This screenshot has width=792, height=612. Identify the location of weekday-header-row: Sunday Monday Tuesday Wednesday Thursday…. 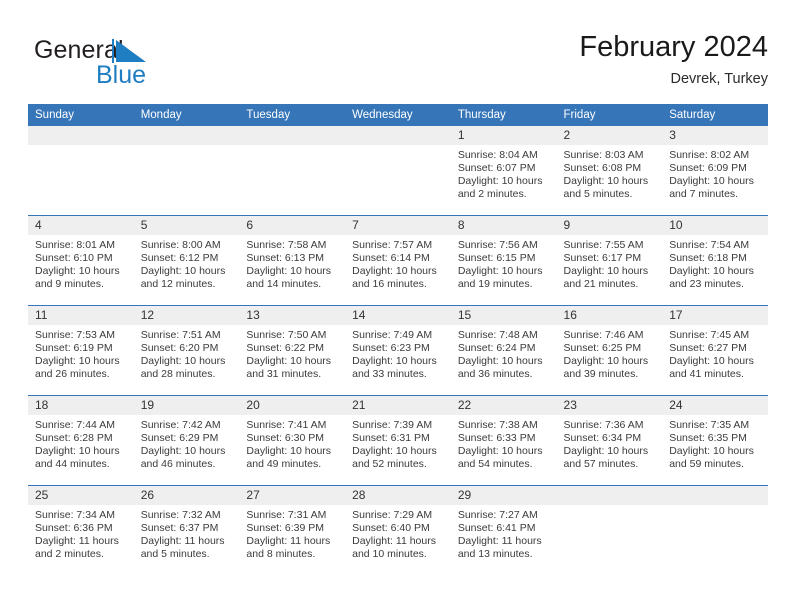
(398, 115).